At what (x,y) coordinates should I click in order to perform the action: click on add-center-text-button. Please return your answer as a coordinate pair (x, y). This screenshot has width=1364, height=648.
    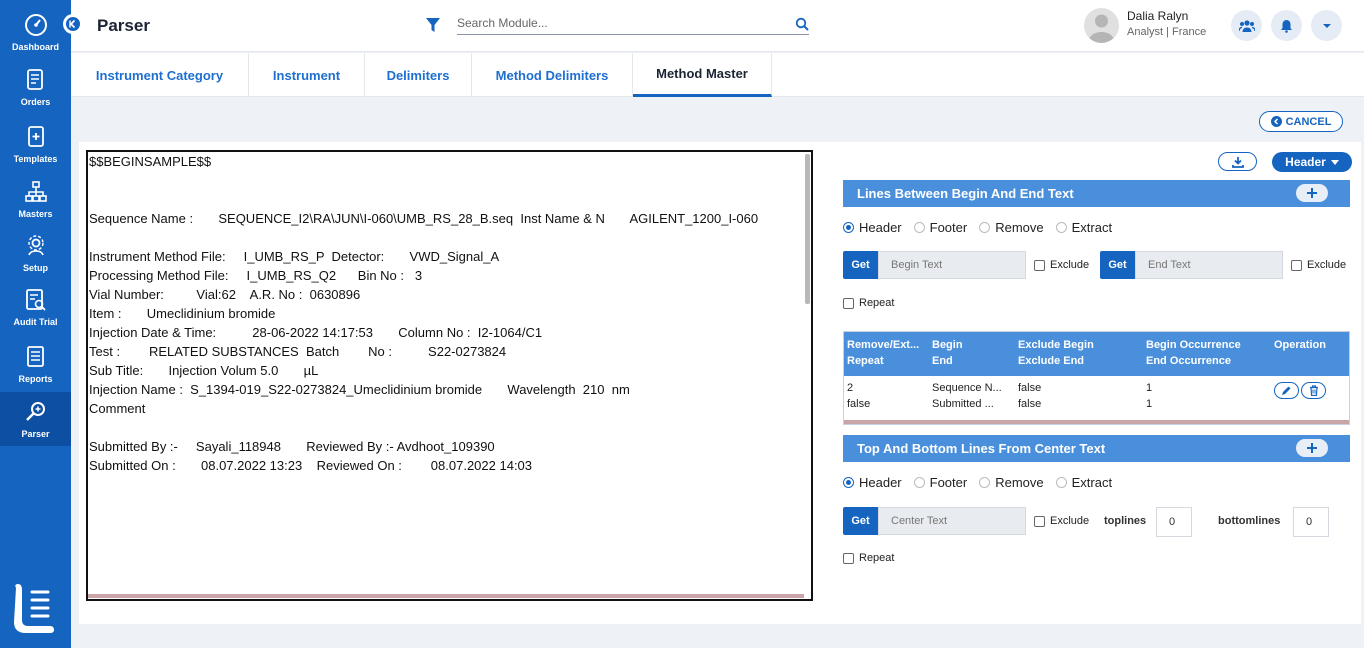
    Looking at the image, I should click on (1312, 448).